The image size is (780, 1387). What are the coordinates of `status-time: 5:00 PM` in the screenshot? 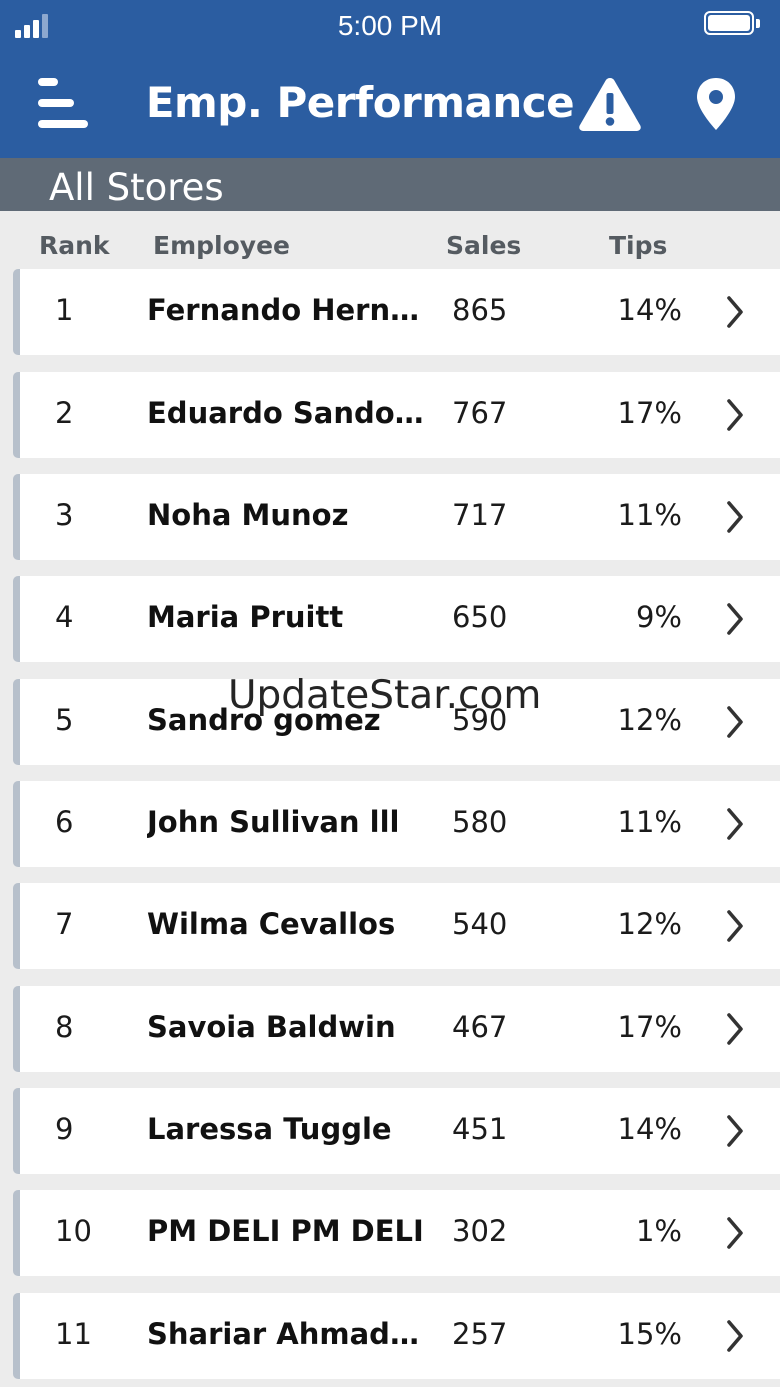 It's located at (390, 25).